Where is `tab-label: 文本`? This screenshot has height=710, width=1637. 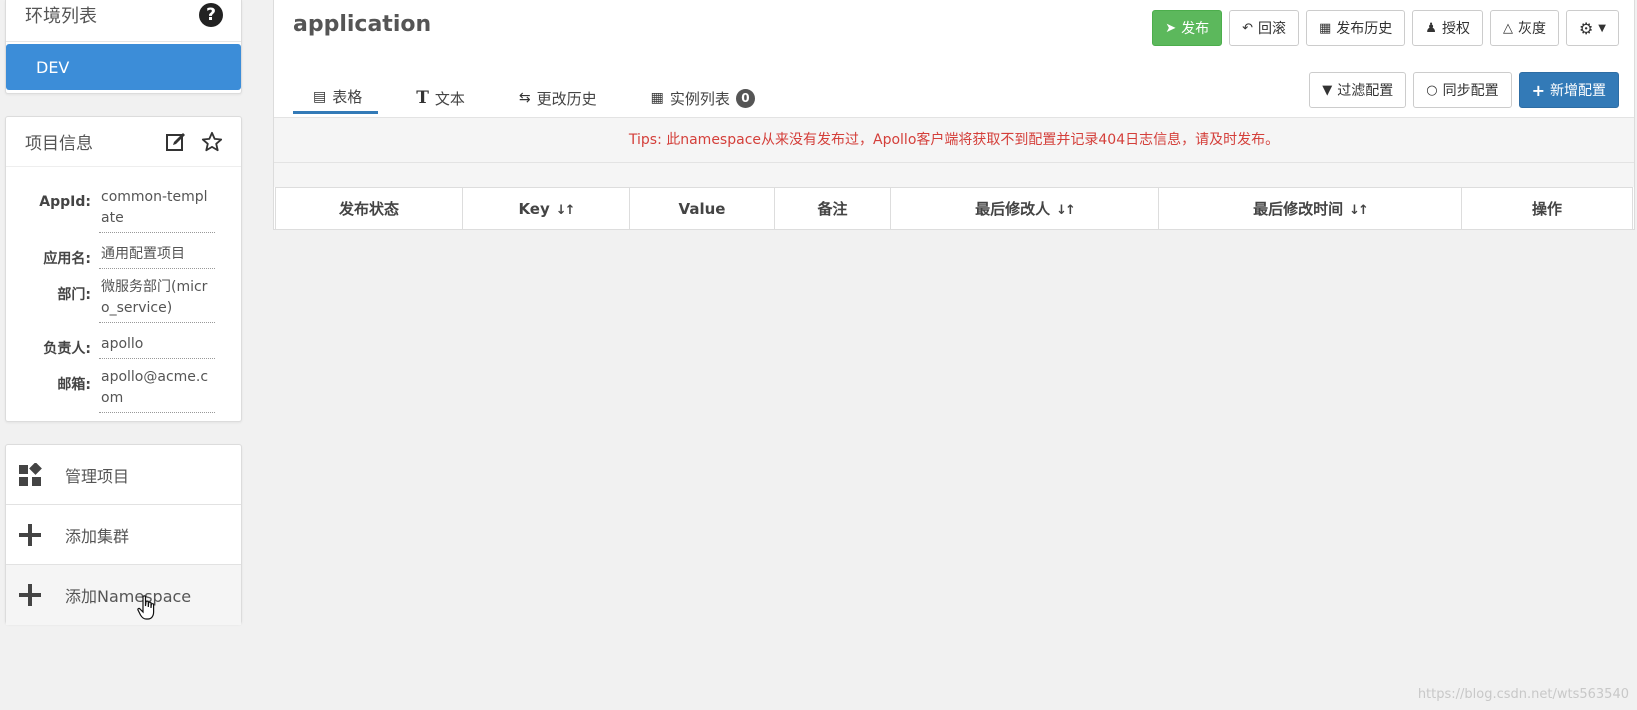
tab-label: 文本 is located at coordinates (449, 98).